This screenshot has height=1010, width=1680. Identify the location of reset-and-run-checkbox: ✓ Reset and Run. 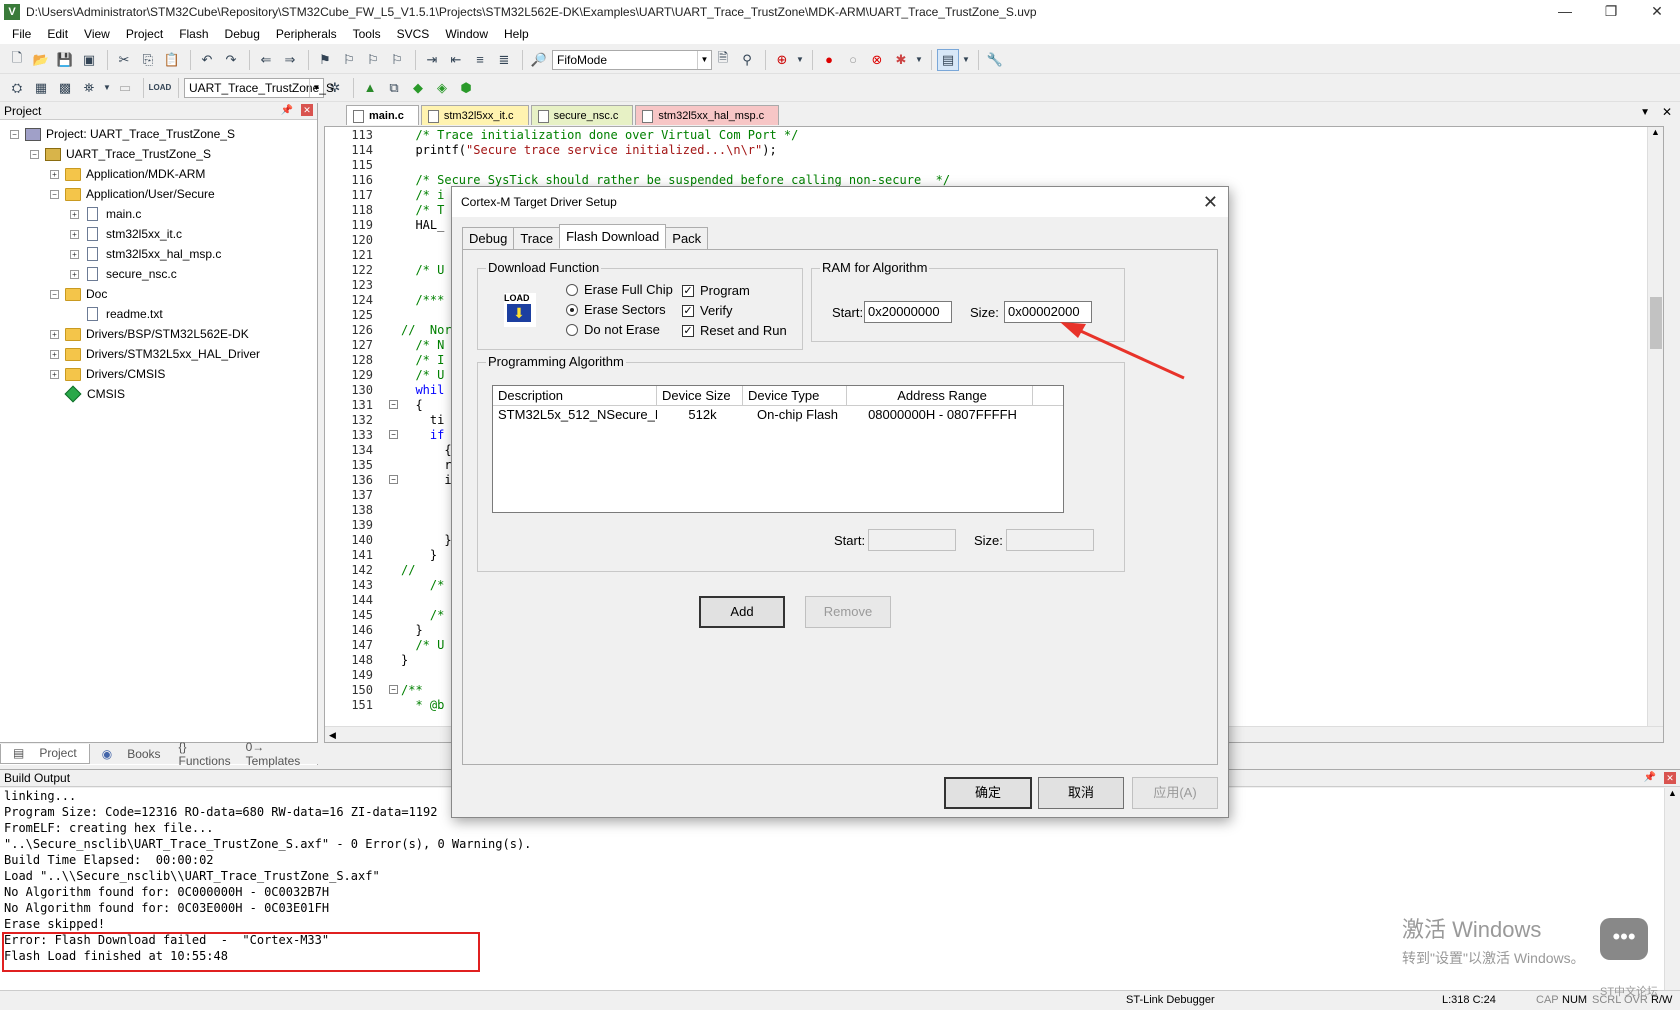
(734, 330).